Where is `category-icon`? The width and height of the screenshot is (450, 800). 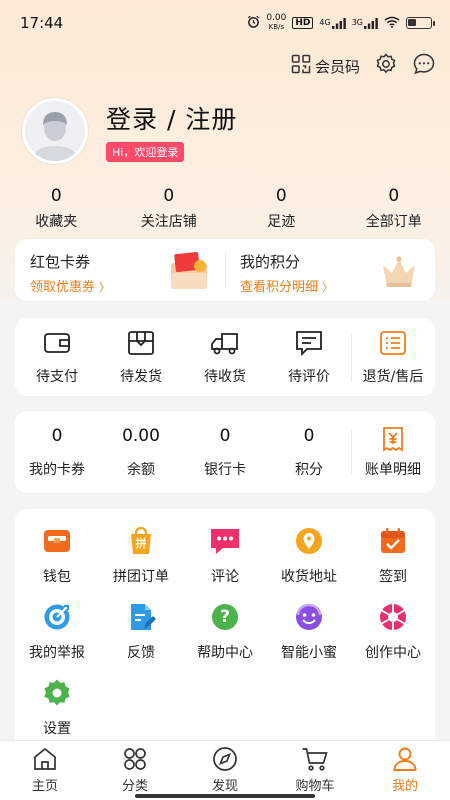
category-icon is located at coordinates (135, 759).